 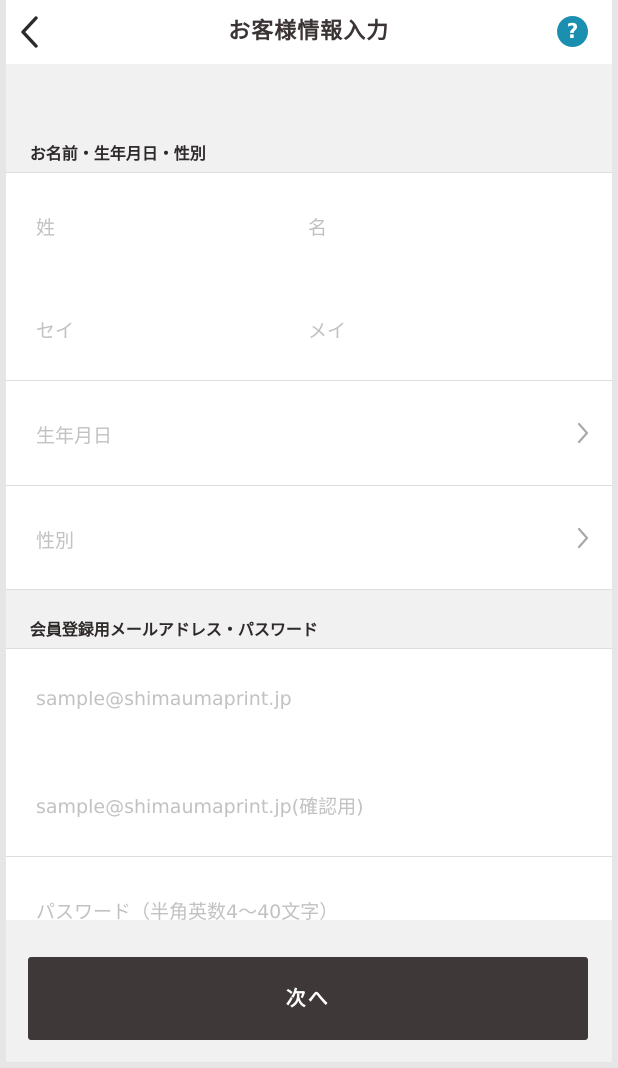 I want to click on top-bar: お客様情報入力 ?, so click(x=309, y=32).